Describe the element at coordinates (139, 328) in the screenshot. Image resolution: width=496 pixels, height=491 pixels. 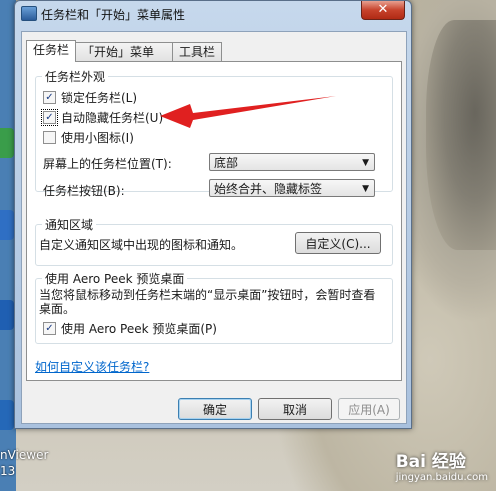
I see `aero-peek-label: 使用 Aero Peek 预览桌面(P)` at that location.